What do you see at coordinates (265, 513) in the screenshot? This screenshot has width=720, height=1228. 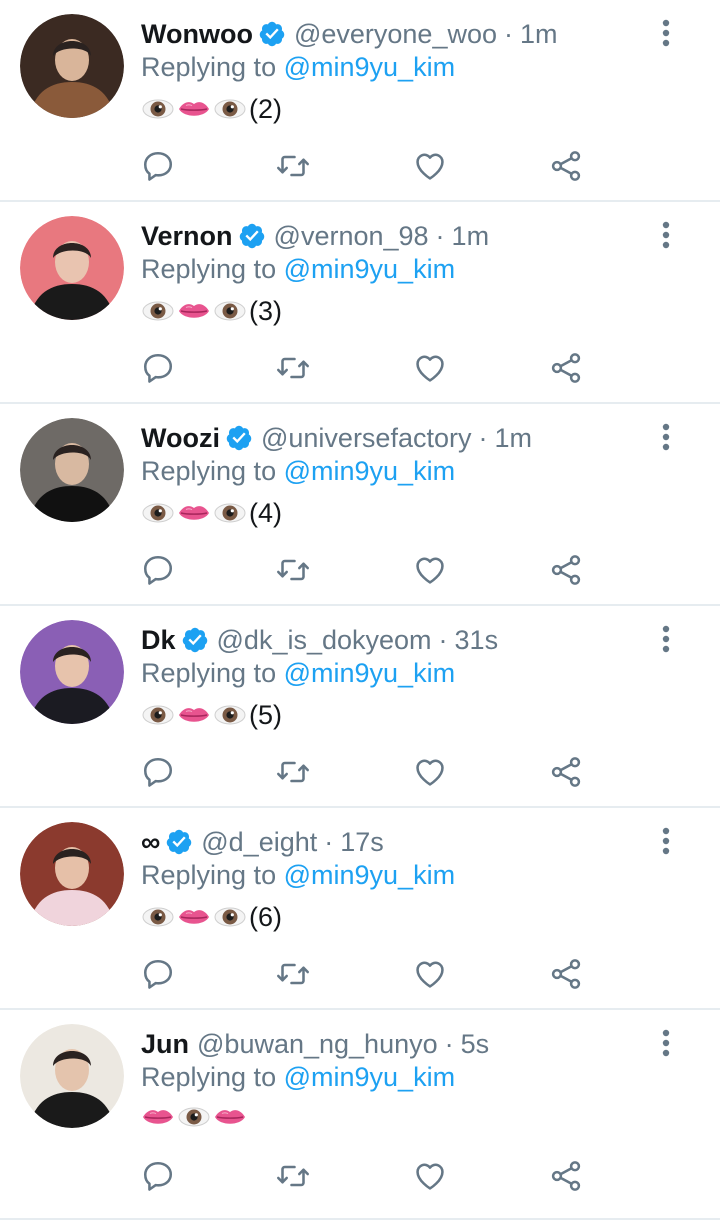 I see `tweet-suffix-text: (4)` at bounding box center [265, 513].